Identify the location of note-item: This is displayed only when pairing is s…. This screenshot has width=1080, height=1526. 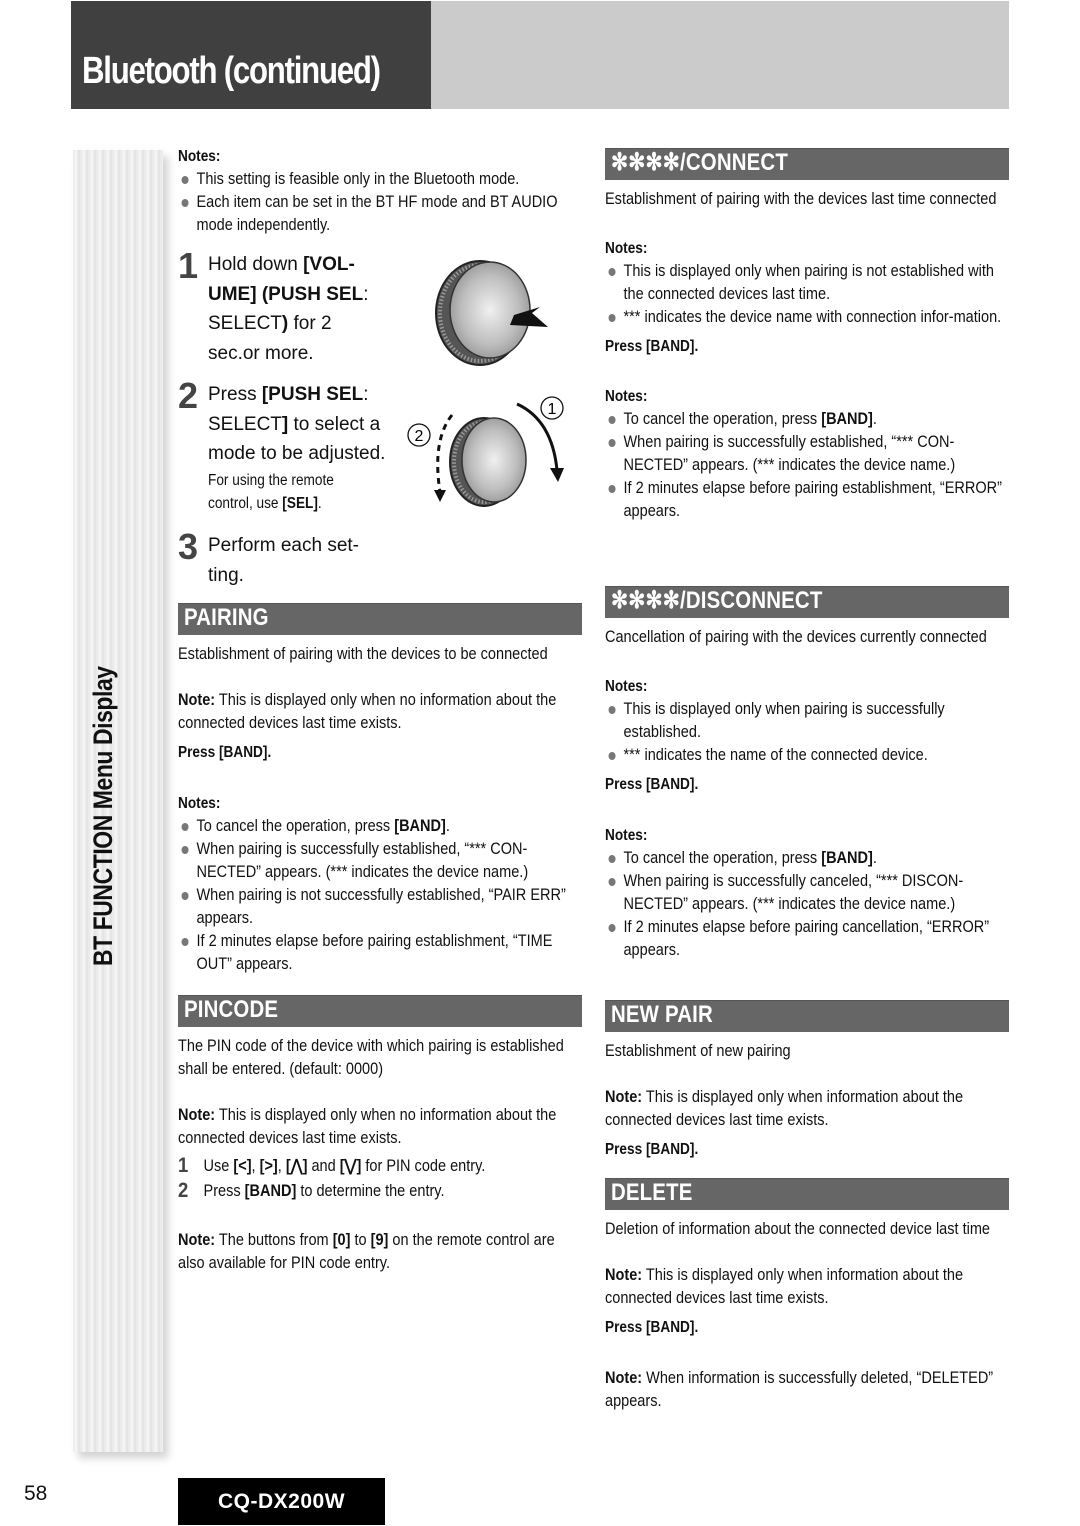
(807, 721).